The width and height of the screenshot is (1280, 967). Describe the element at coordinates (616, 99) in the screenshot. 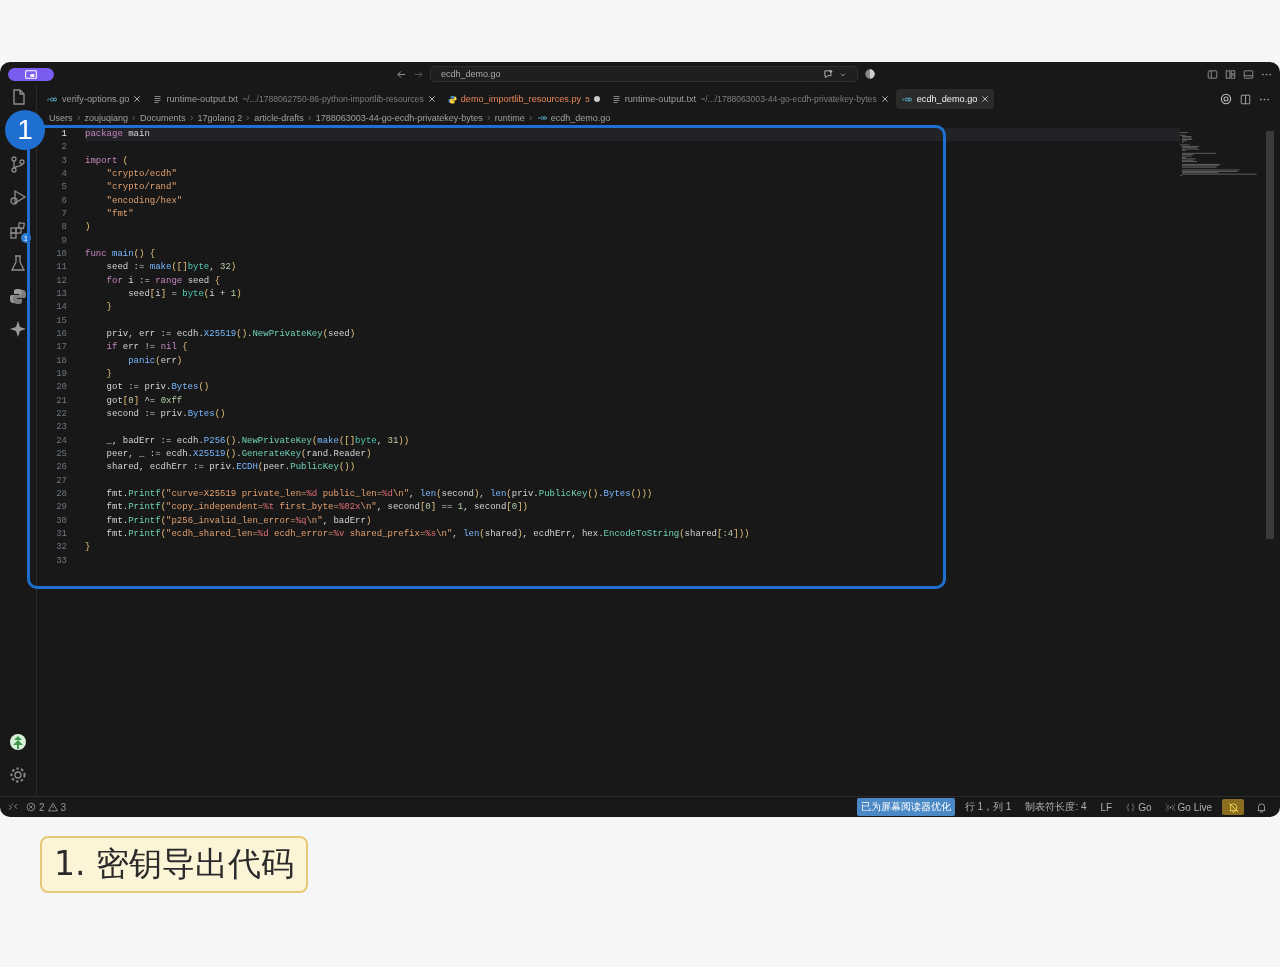

I see `lines-icon` at that location.